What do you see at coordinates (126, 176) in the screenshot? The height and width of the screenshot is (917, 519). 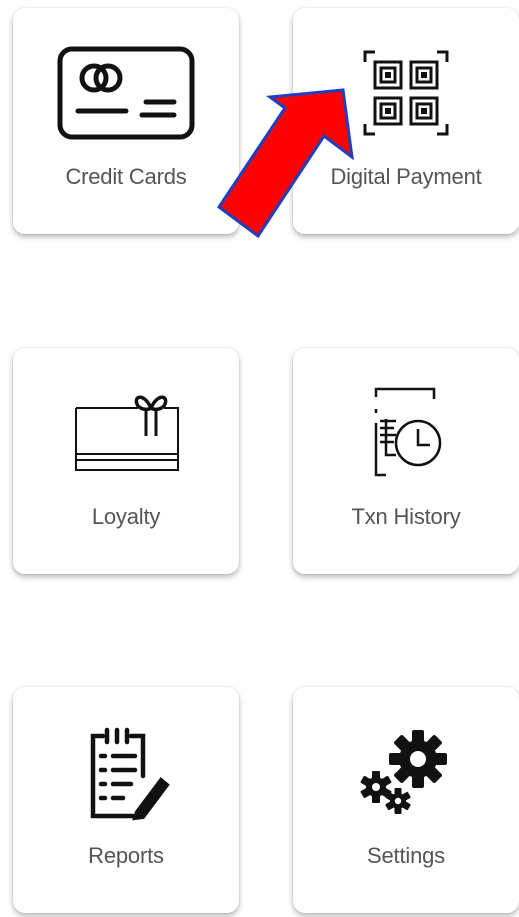 I see `tile-label: Credit Cards` at bounding box center [126, 176].